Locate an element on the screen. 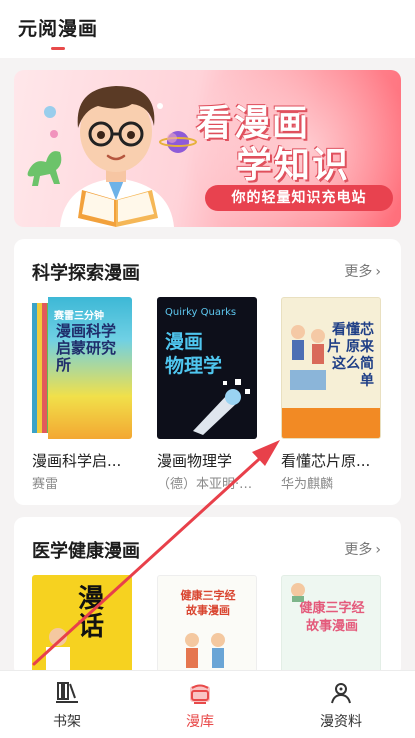 This screenshot has width=415, height=738. mascot-illustration is located at coordinates (112, 156).